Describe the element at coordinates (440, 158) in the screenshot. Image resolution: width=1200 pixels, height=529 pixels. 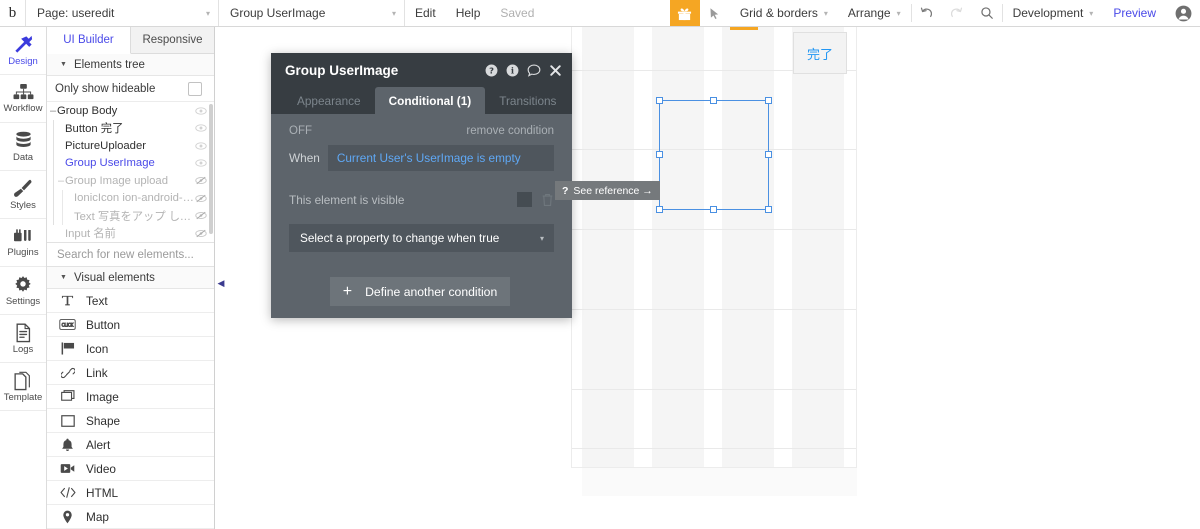
I see `when-expression-field: Current User's UserImage is empty` at that location.